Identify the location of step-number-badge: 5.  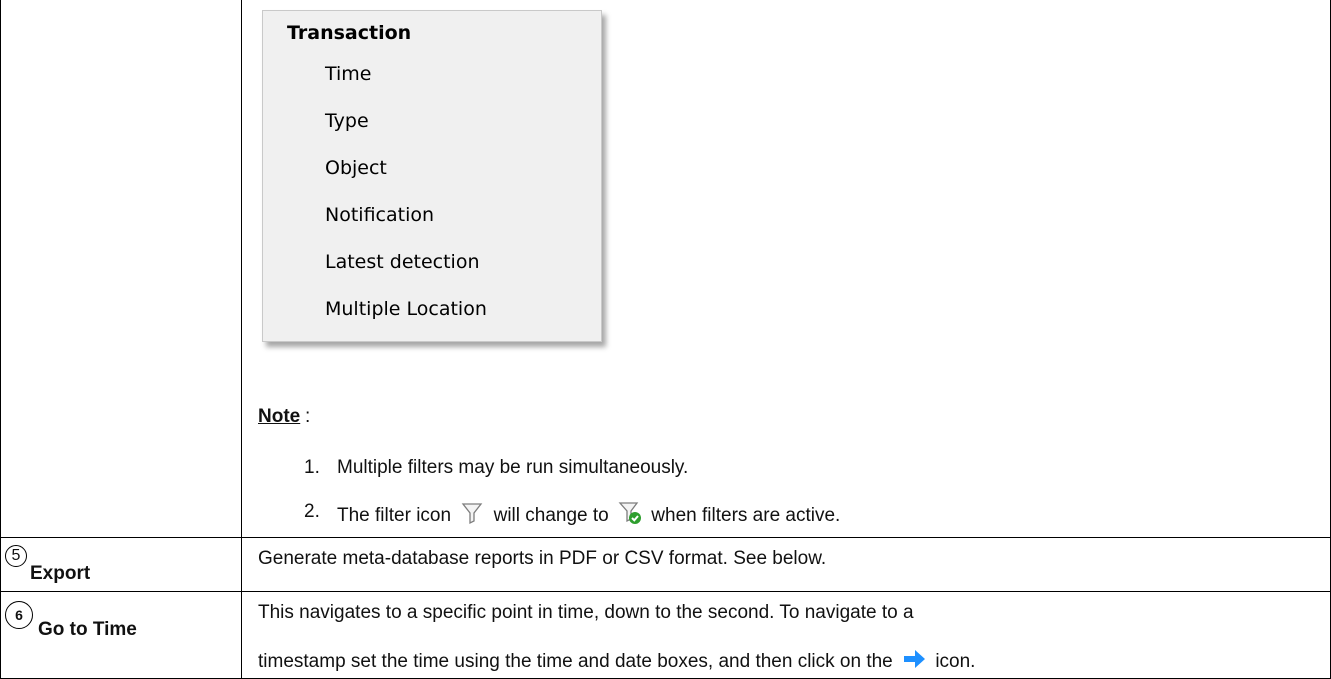
(16, 556).